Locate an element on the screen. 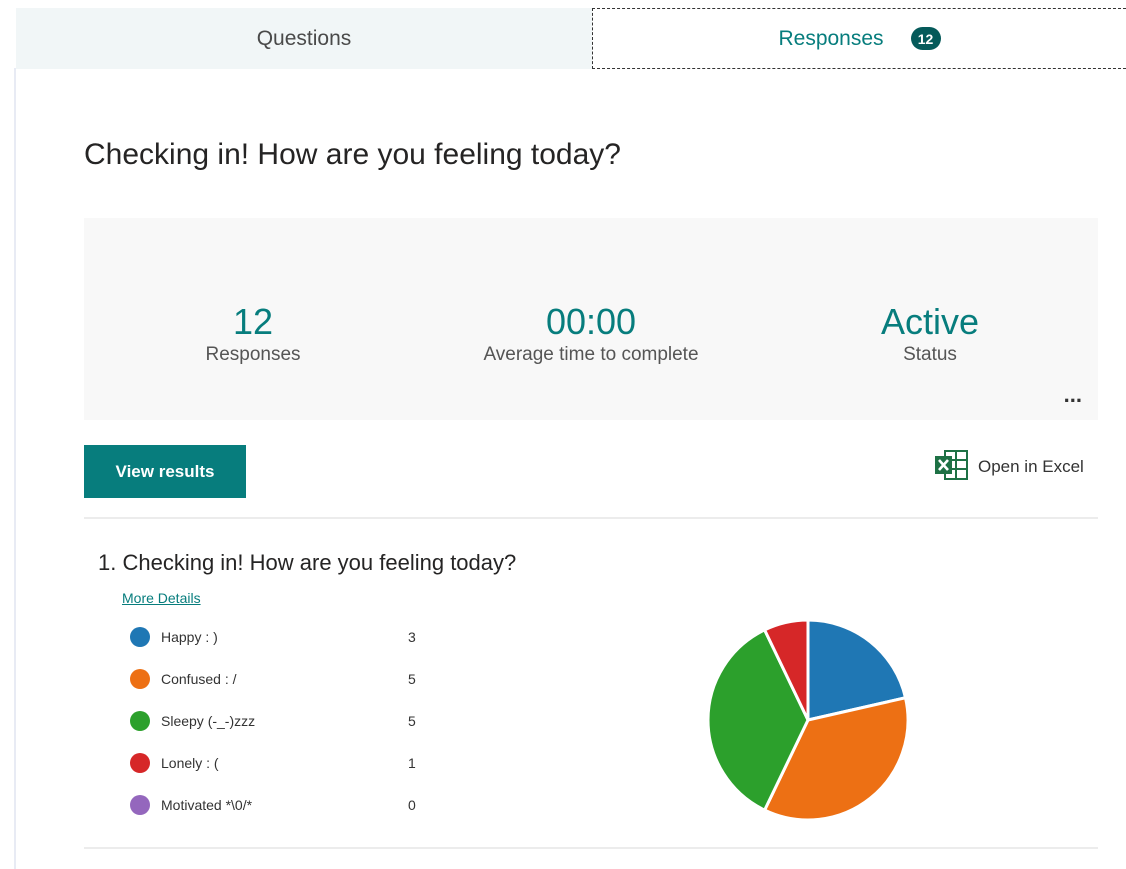  legend-label: Confused : / is located at coordinates (199, 679).